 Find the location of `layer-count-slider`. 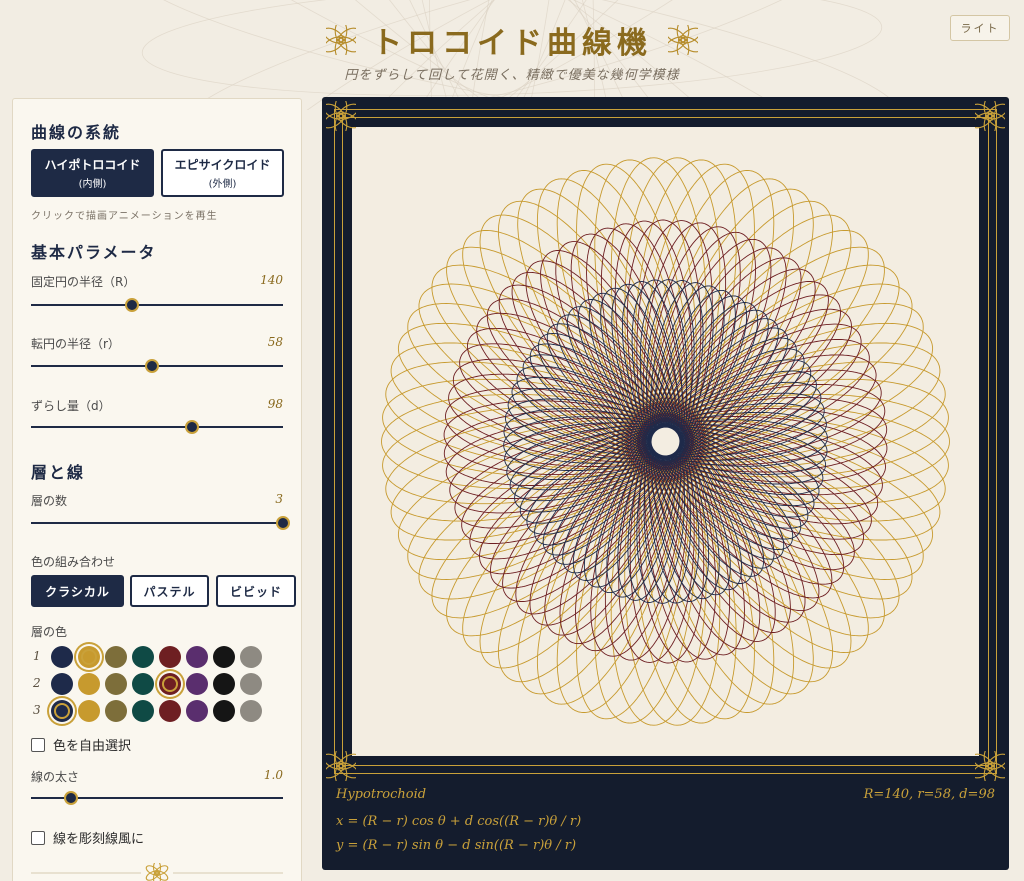

layer-count-slider is located at coordinates (160, 523).